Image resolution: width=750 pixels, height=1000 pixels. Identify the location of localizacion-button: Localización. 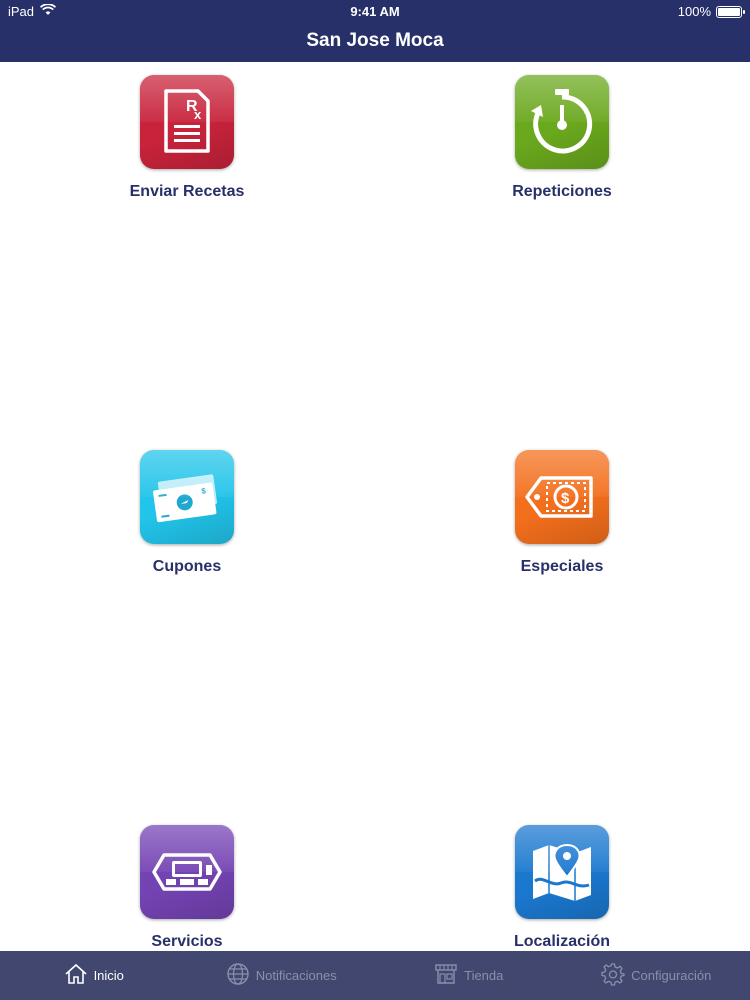
(562, 888).